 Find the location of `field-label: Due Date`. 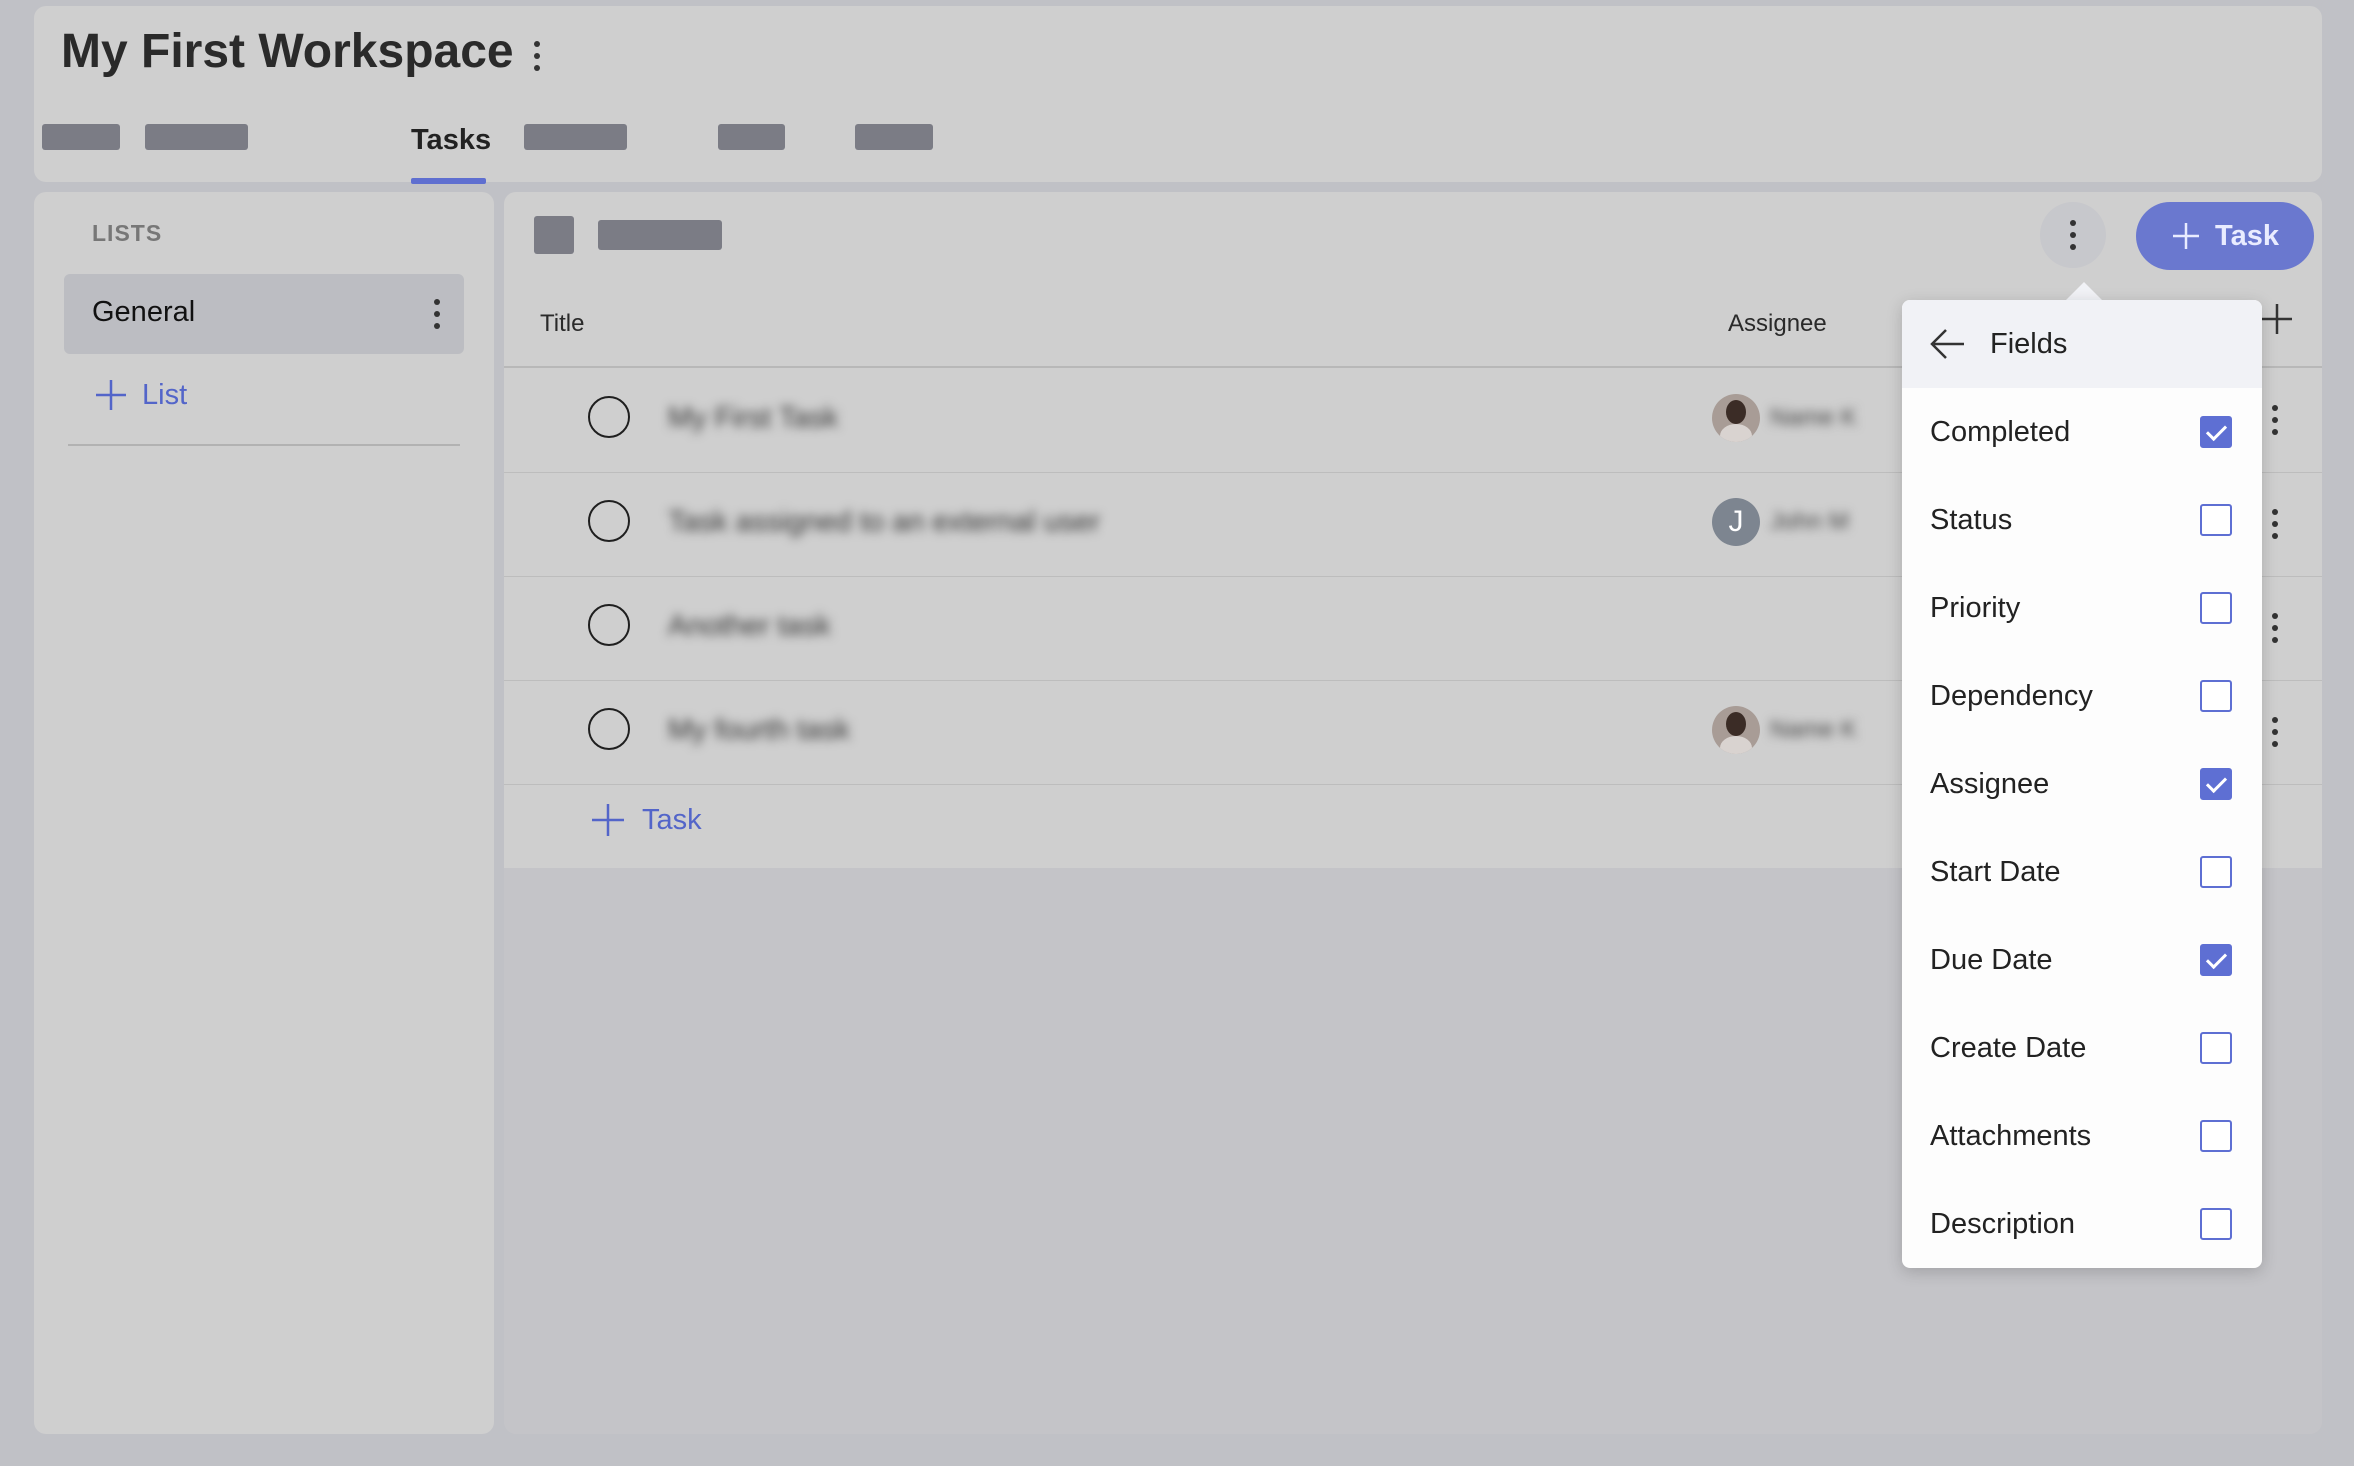

field-label: Due Date is located at coordinates (1991, 960).